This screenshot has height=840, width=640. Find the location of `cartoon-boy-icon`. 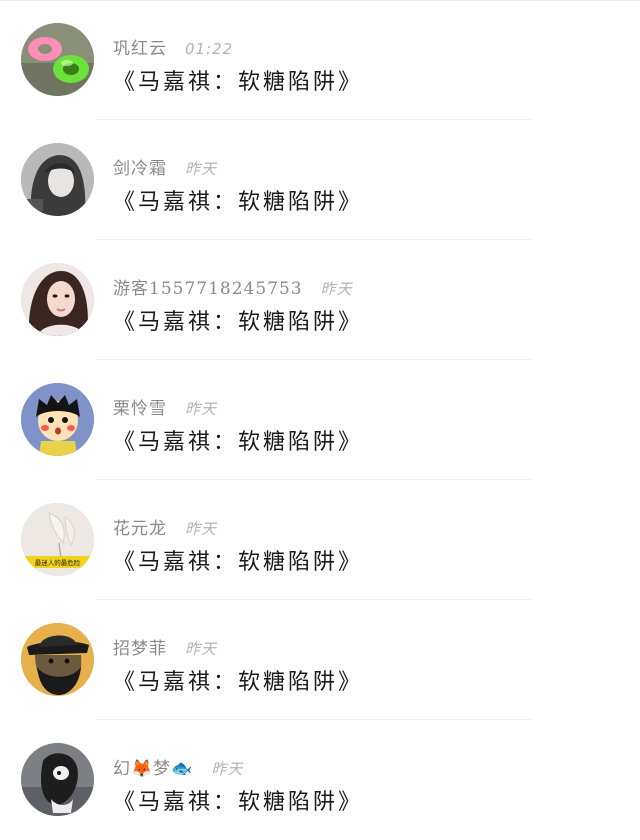

cartoon-boy-icon is located at coordinates (57, 419).